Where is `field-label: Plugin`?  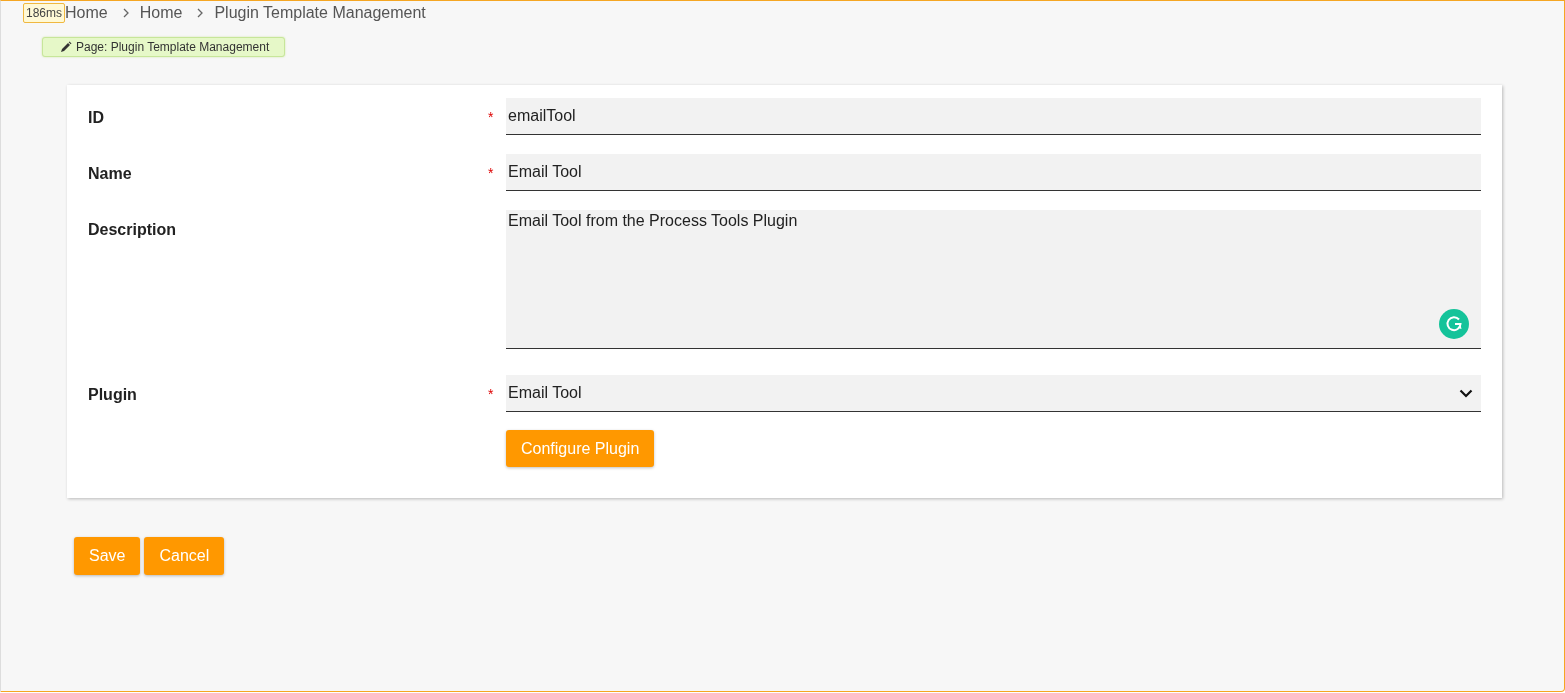 field-label: Plugin is located at coordinates (113, 395).